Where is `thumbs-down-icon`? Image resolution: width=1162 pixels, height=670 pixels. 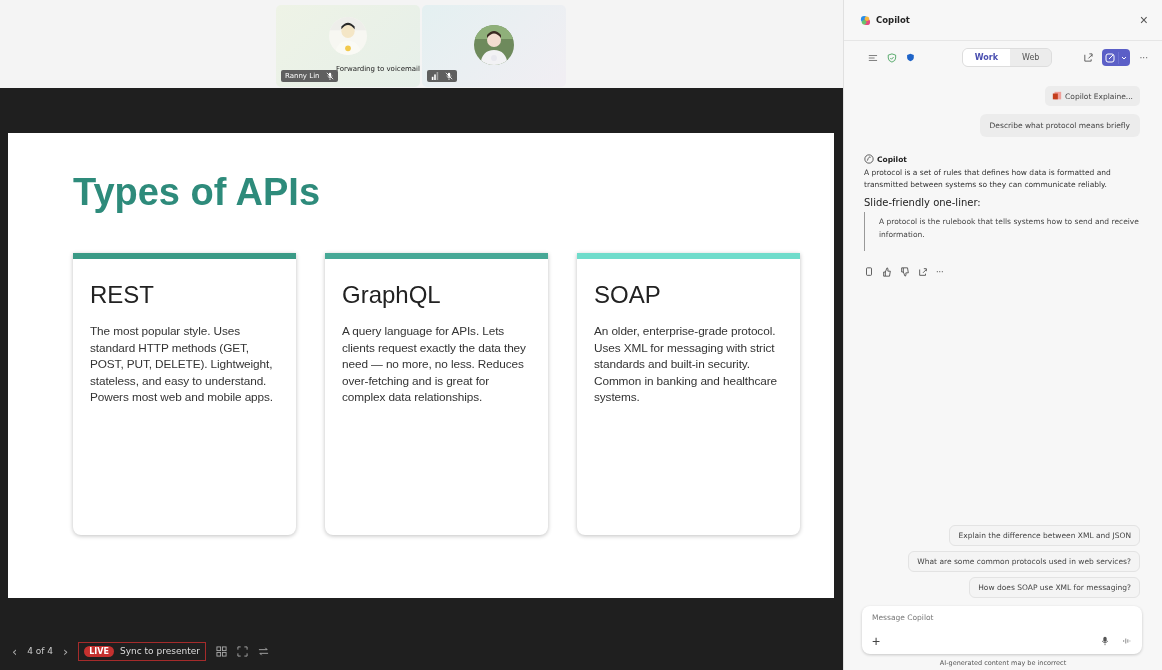
thumbs-down-icon is located at coordinates (905, 272).